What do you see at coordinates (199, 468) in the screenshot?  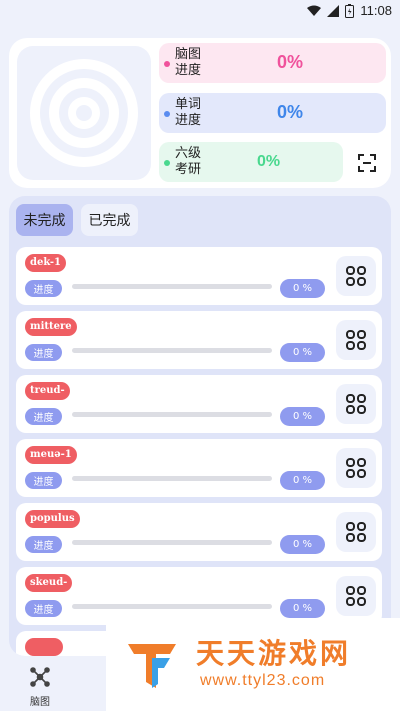 I see `word-row: meuə-1 进度 0 %` at bounding box center [199, 468].